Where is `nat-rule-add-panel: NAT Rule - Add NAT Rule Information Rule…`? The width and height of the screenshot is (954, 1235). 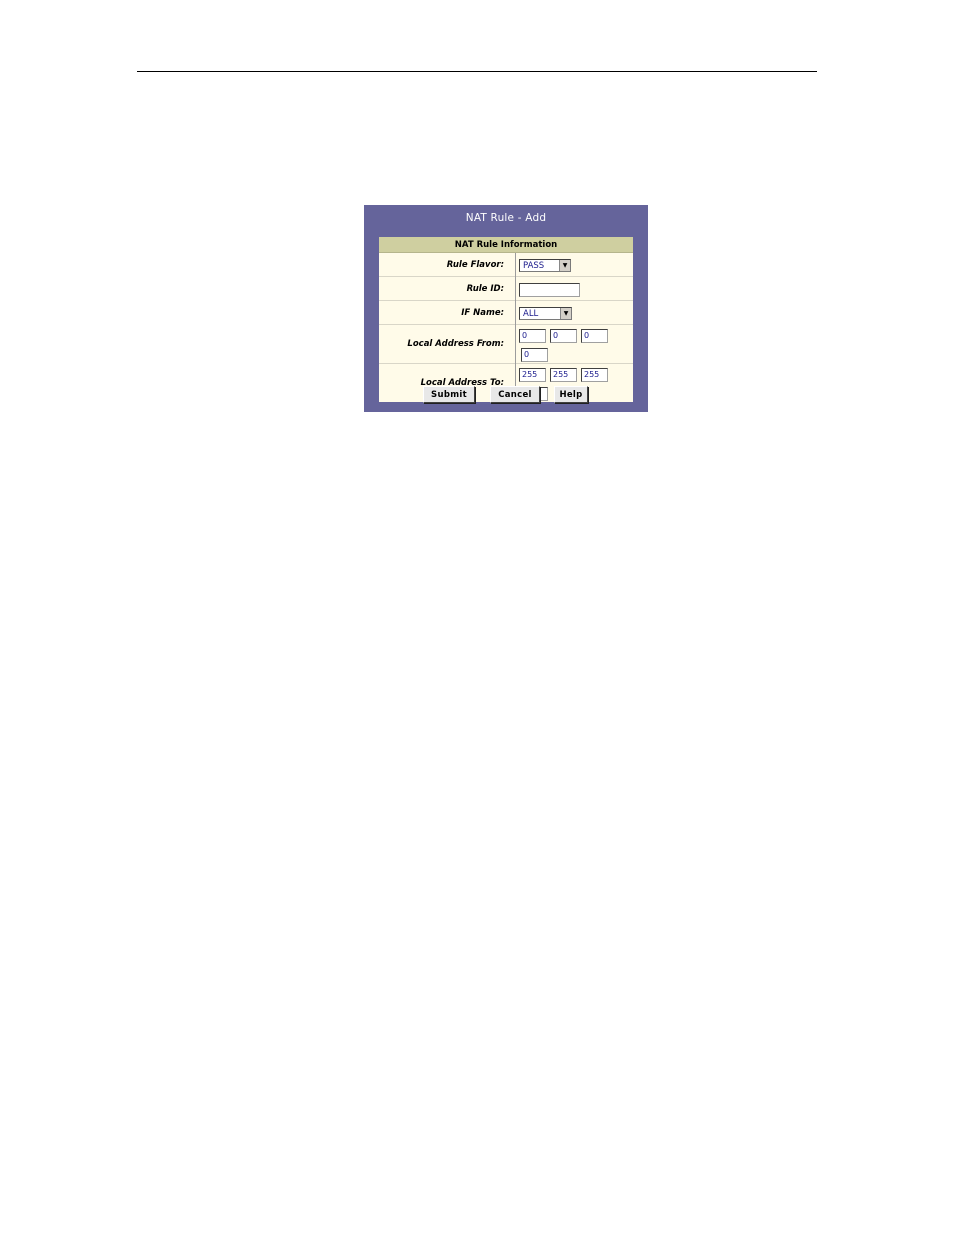
nat-rule-add-panel: NAT Rule - Add NAT Rule Information Rule… is located at coordinates (506, 308).